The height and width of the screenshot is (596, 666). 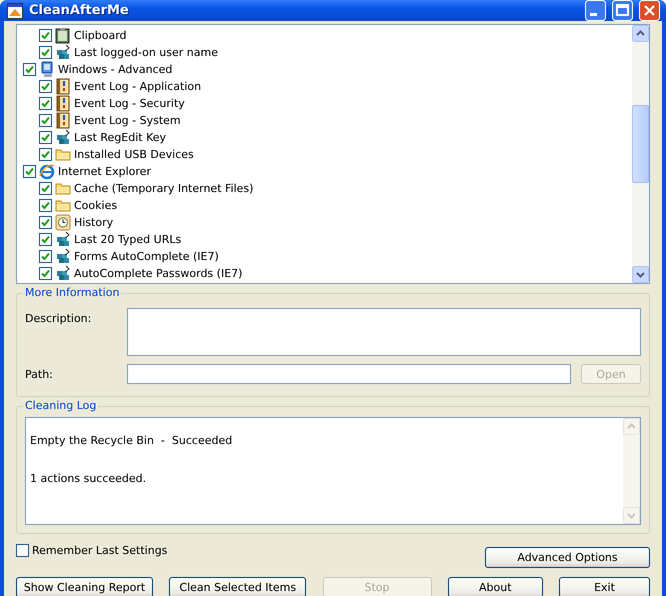 What do you see at coordinates (84, 586) in the screenshot?
I see `button: Show Cleaning Report` at bounding box center [84, 586].